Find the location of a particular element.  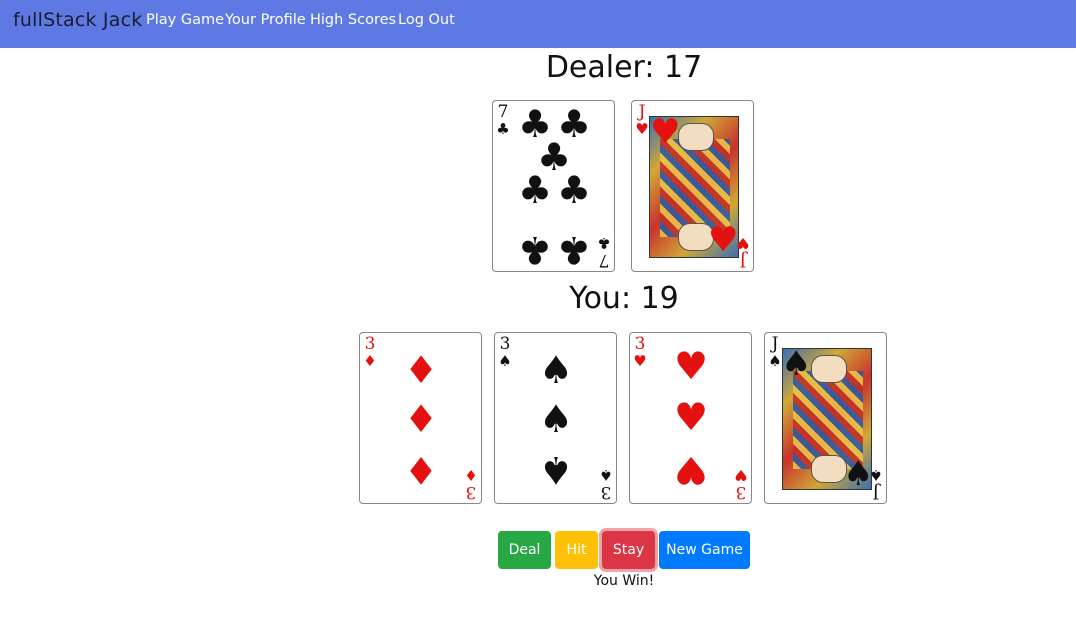

dealer-card-2: J ♥ ♥ ♥ J ♥ is located at coordinates (692, 186).